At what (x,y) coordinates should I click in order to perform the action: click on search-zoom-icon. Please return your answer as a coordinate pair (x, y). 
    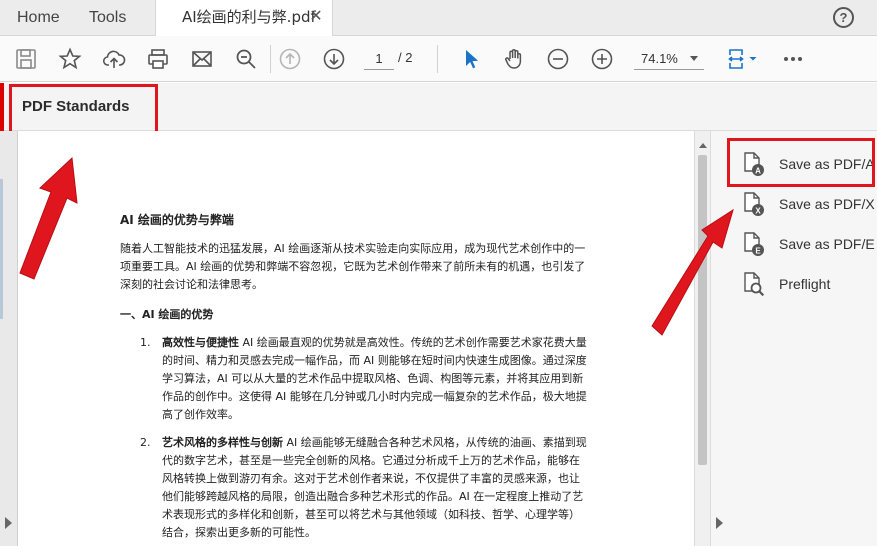
    Looking at the image, I should click on (246, 59).